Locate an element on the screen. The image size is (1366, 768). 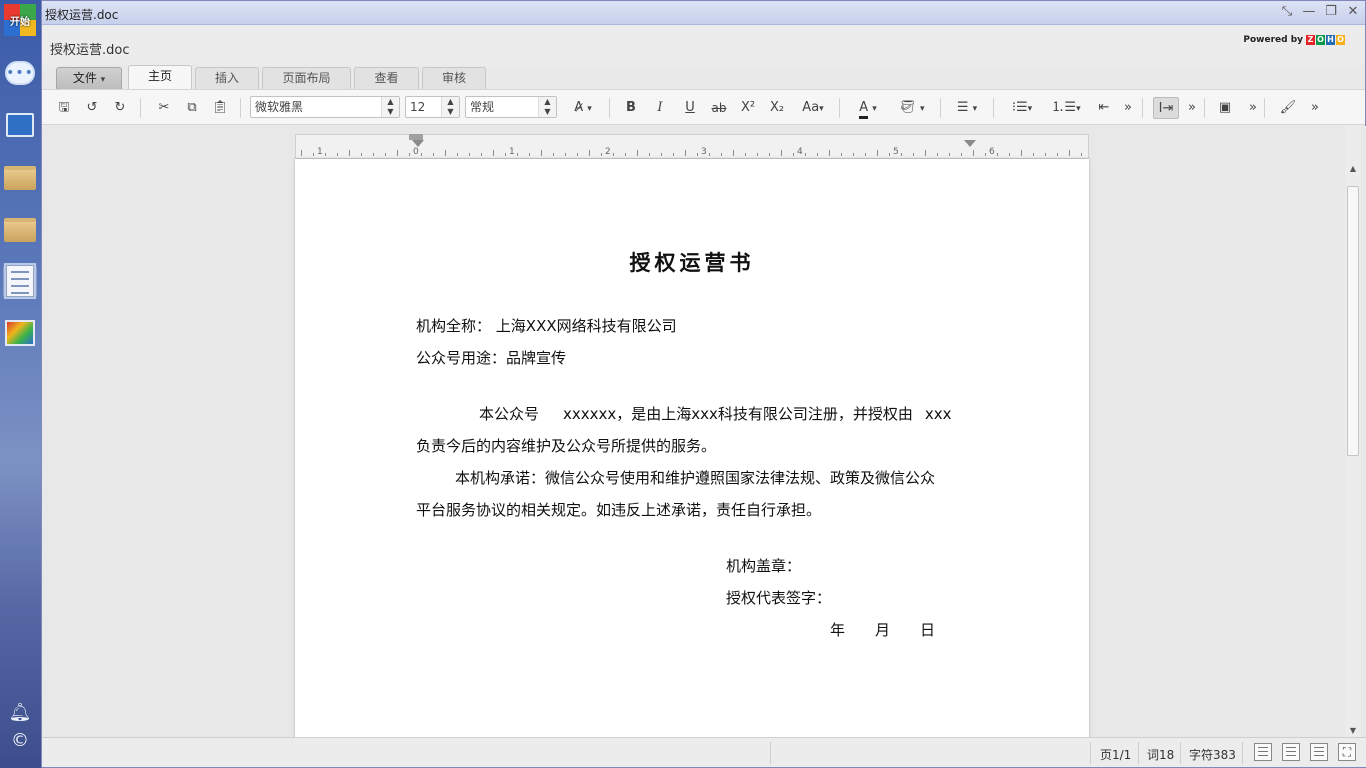
word-count: 词18 is located at coordinates (1161, 755).